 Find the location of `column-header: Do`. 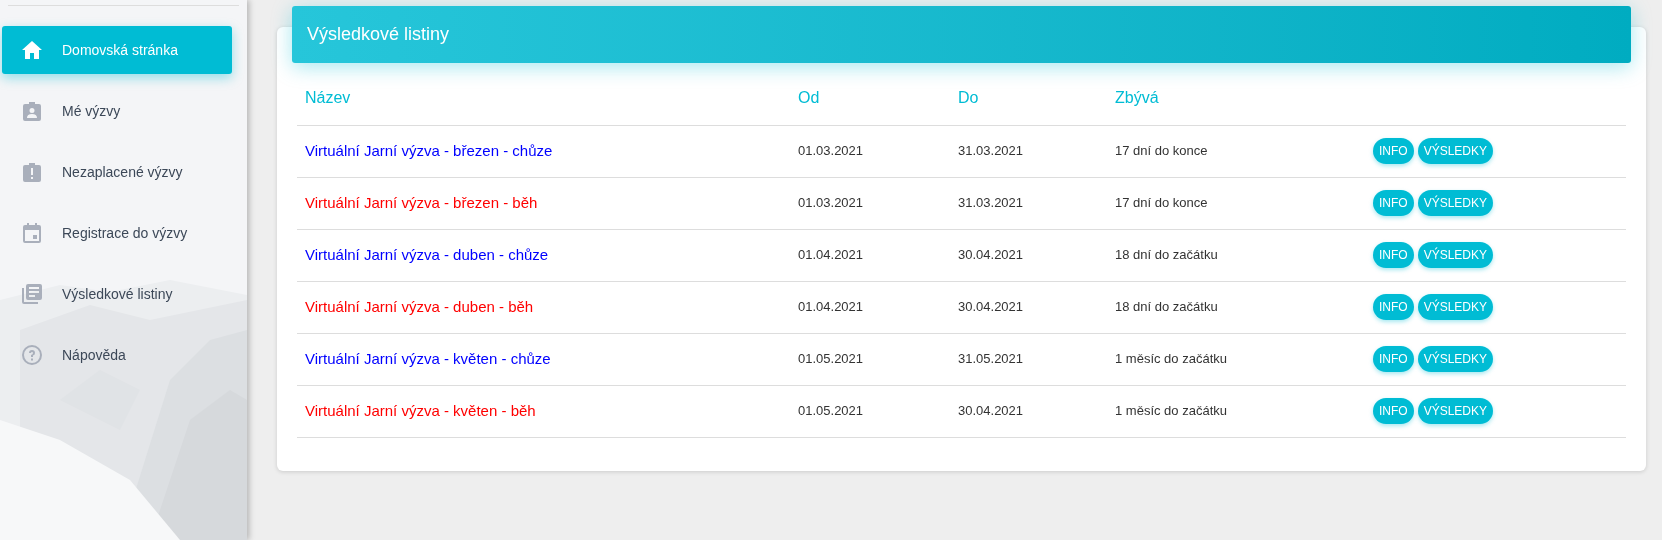

column-header: Do is located at coordinates (968, 97).